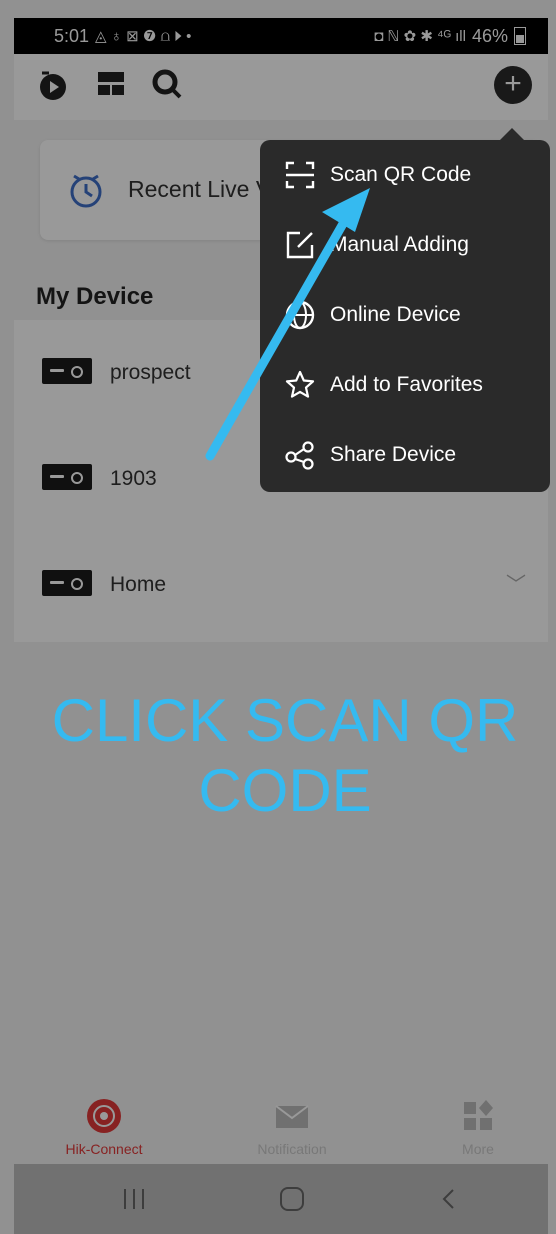  Describe the element at coordinates (285, 790) in the screenshot. I see `caption-line-2: CODE` at that location.